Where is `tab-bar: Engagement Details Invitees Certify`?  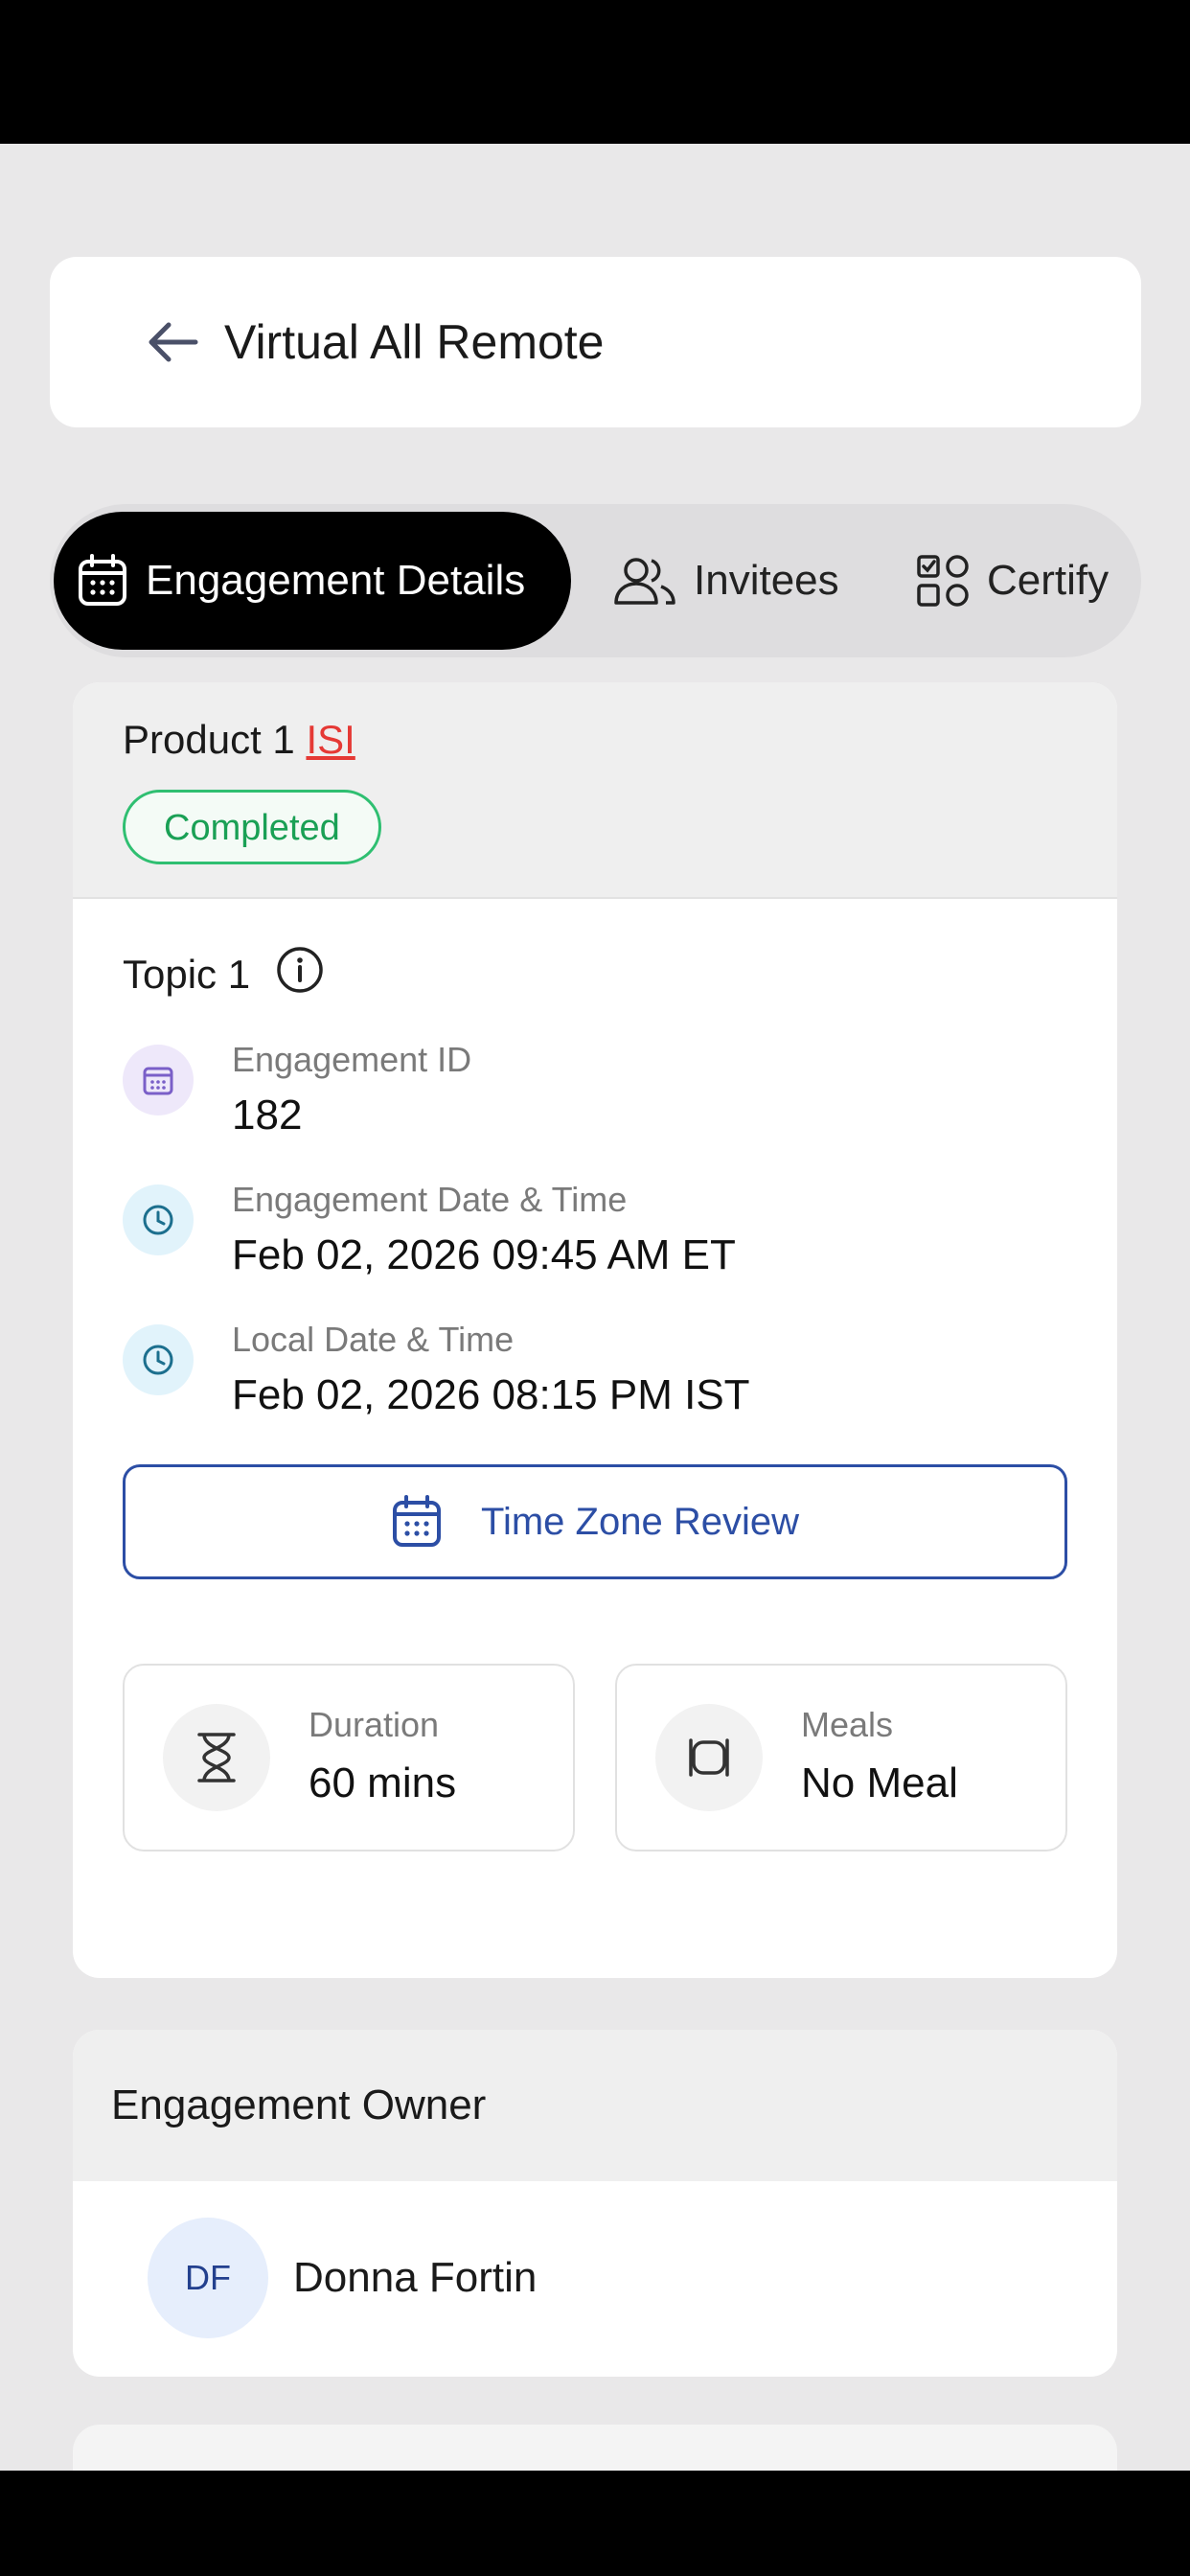 tab-bar: Engagement Details Invitees Certify is located at coordinates (595, 580).